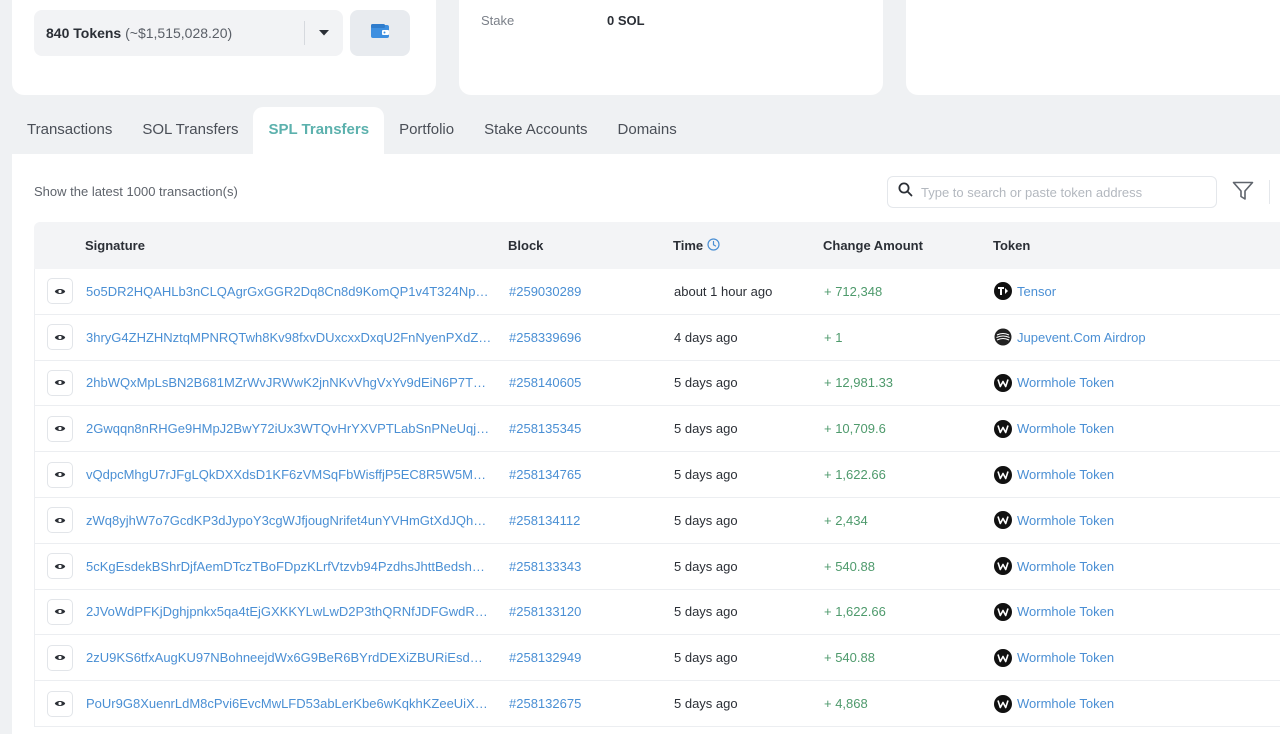 The width and height of the screenshot is (1280, 734). Describe the element at coordinates (748, 245) in the screenshot. I see `header-time: Time` at that location.